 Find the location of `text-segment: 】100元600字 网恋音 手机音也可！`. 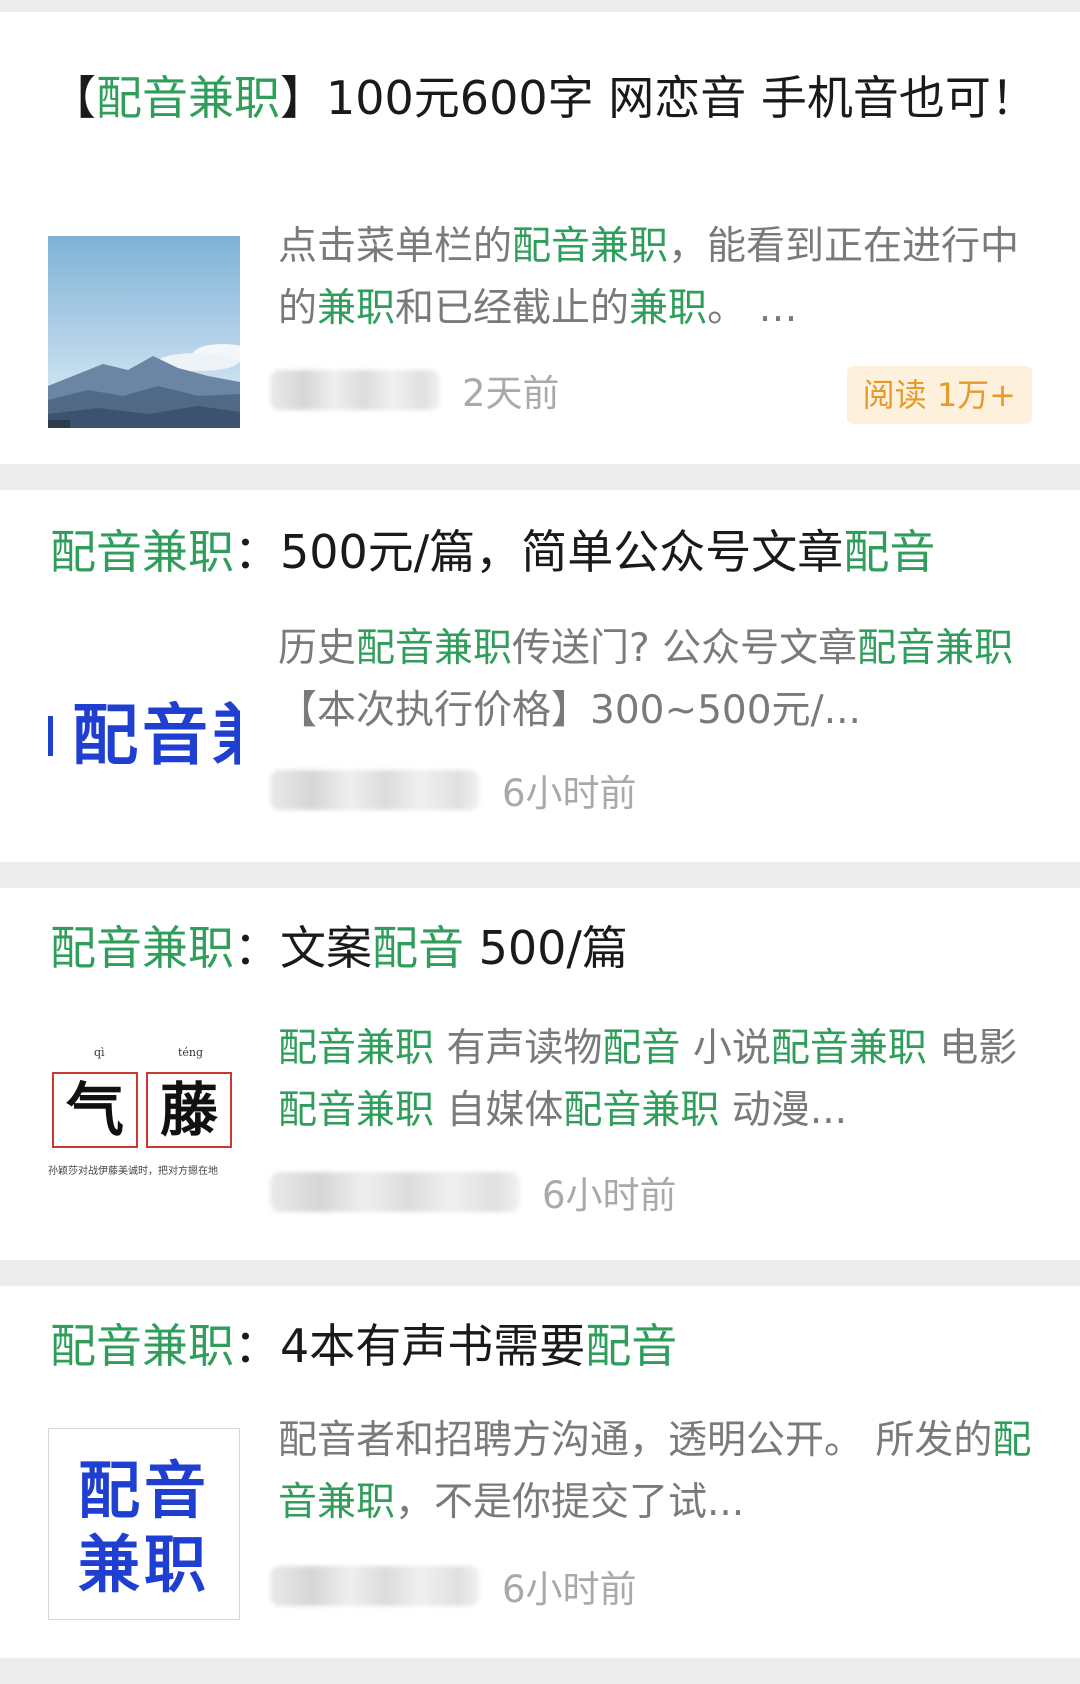

text-segment: 】100元600字 网恋音 手机音也可！ is located at coordinates (658, 98).